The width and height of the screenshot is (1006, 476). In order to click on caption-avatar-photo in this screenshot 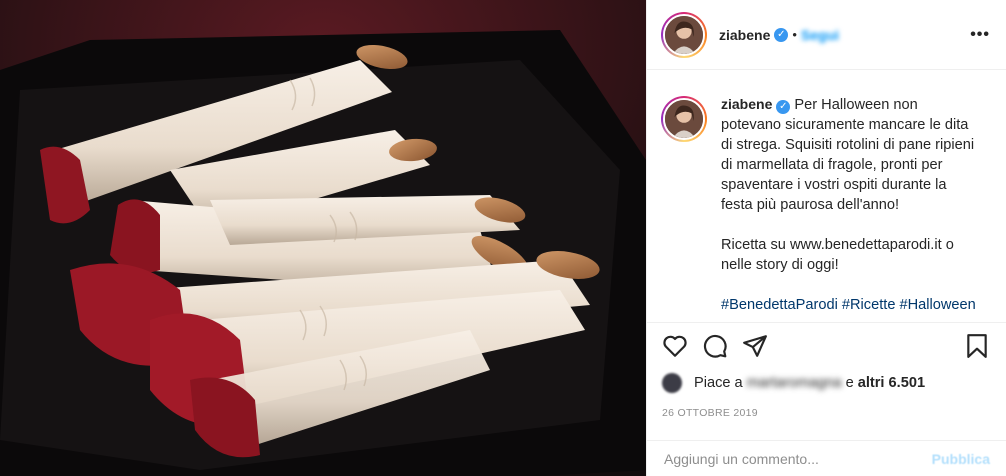, I will do `click(684, 119)`.